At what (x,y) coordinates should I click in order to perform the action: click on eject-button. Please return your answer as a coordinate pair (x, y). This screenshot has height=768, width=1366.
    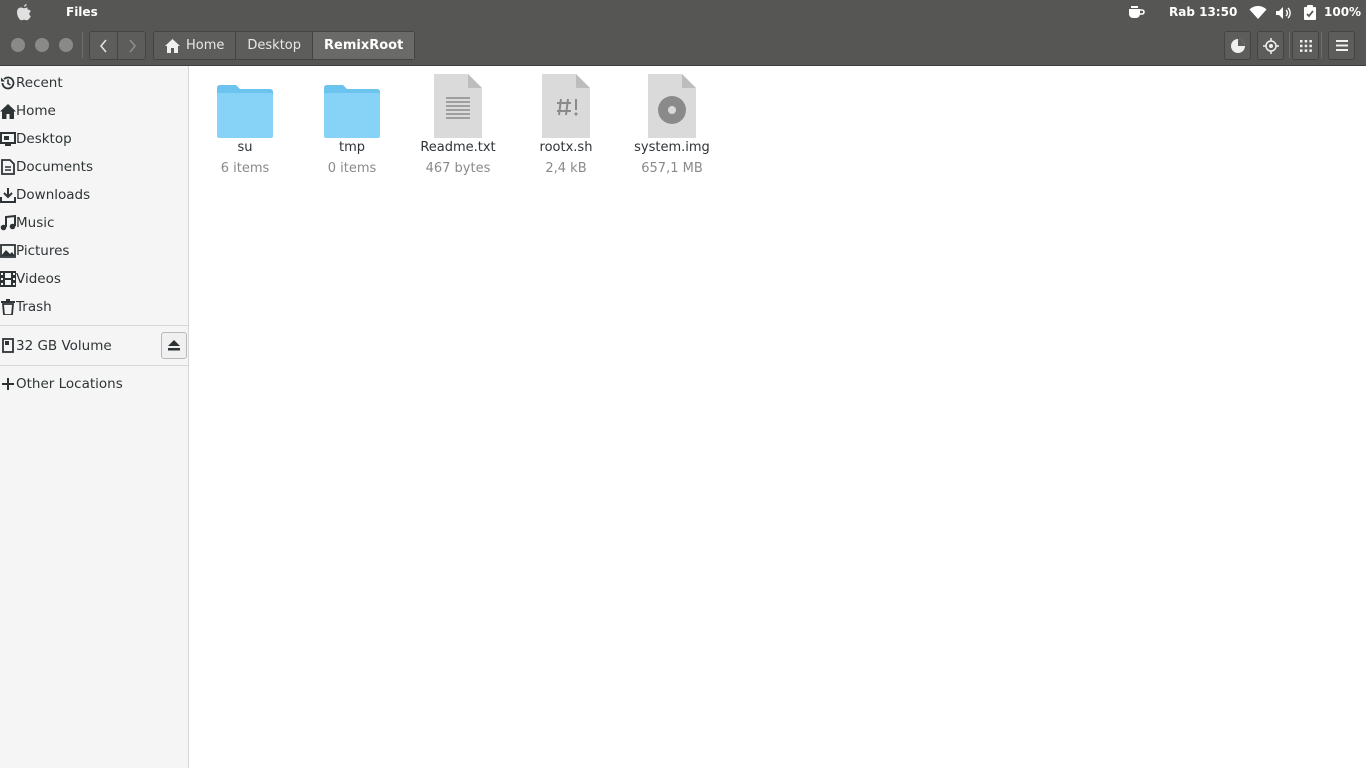
    Looking at the image, I should click on (174, 345).